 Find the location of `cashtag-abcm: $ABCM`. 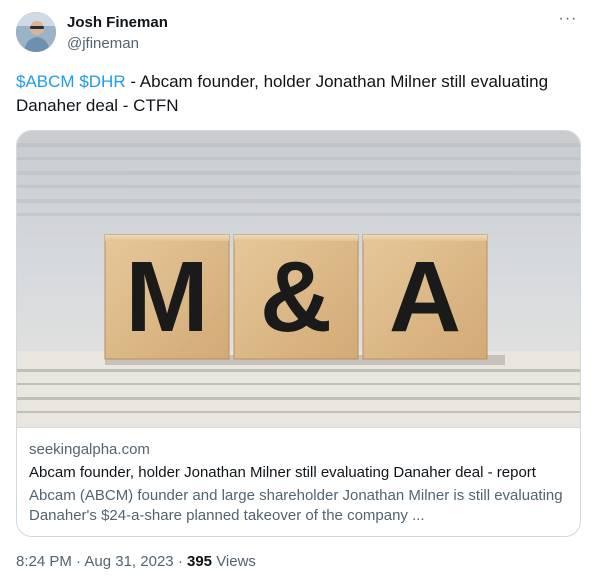

cashtag-abcm: $ABCM is located at coordinates (45, 81).